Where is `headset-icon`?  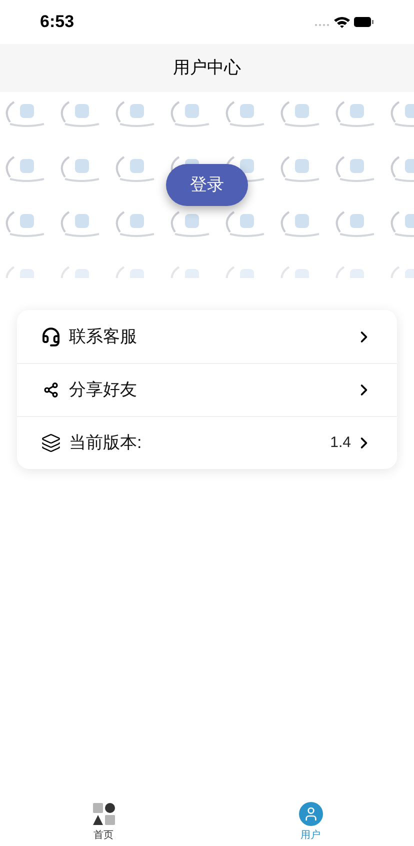
headset-icon is located at coordinates (51, 336).